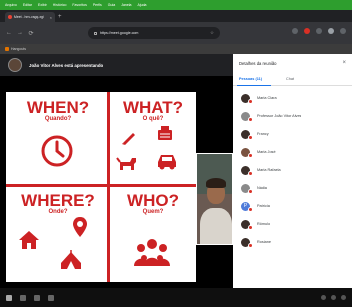  Describe the element at coordinates (9, 33) in the screenshot. I see `back-button: ←` at that location.